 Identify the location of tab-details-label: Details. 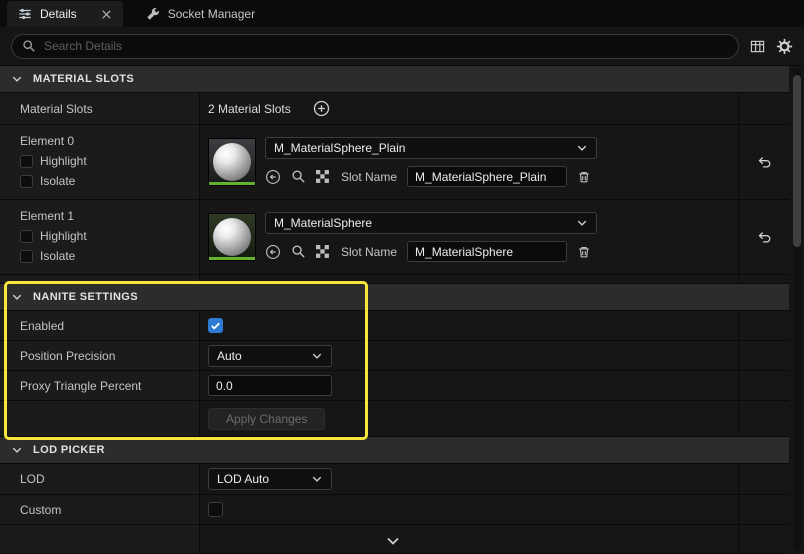
(58, 14).